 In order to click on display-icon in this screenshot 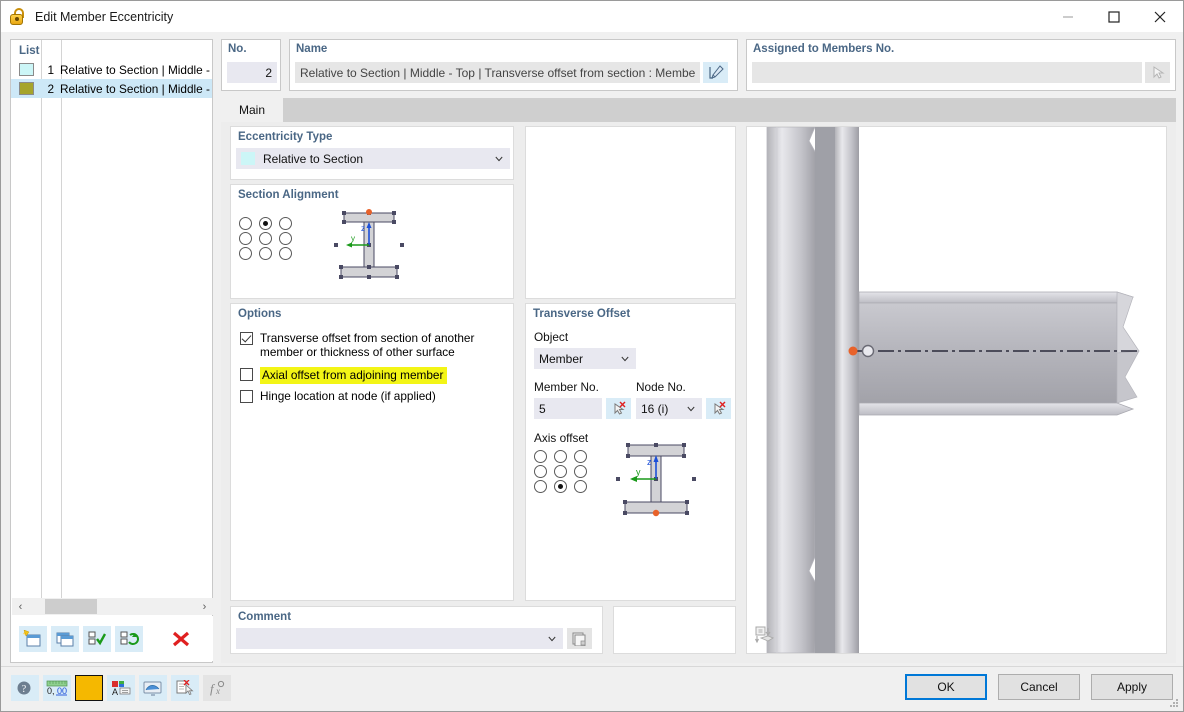, I will do `click(153, 688)`.